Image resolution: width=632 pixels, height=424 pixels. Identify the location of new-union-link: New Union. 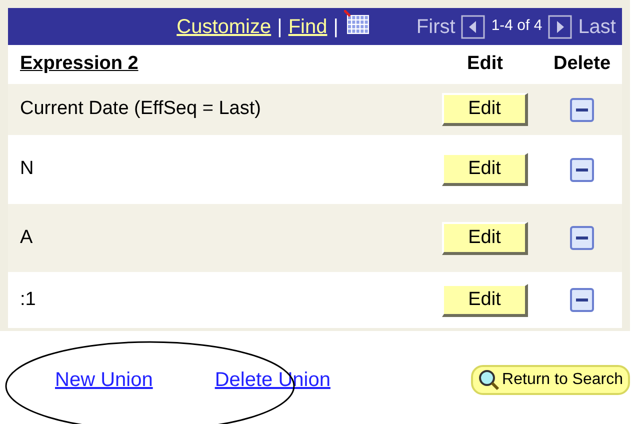
(104, 380).